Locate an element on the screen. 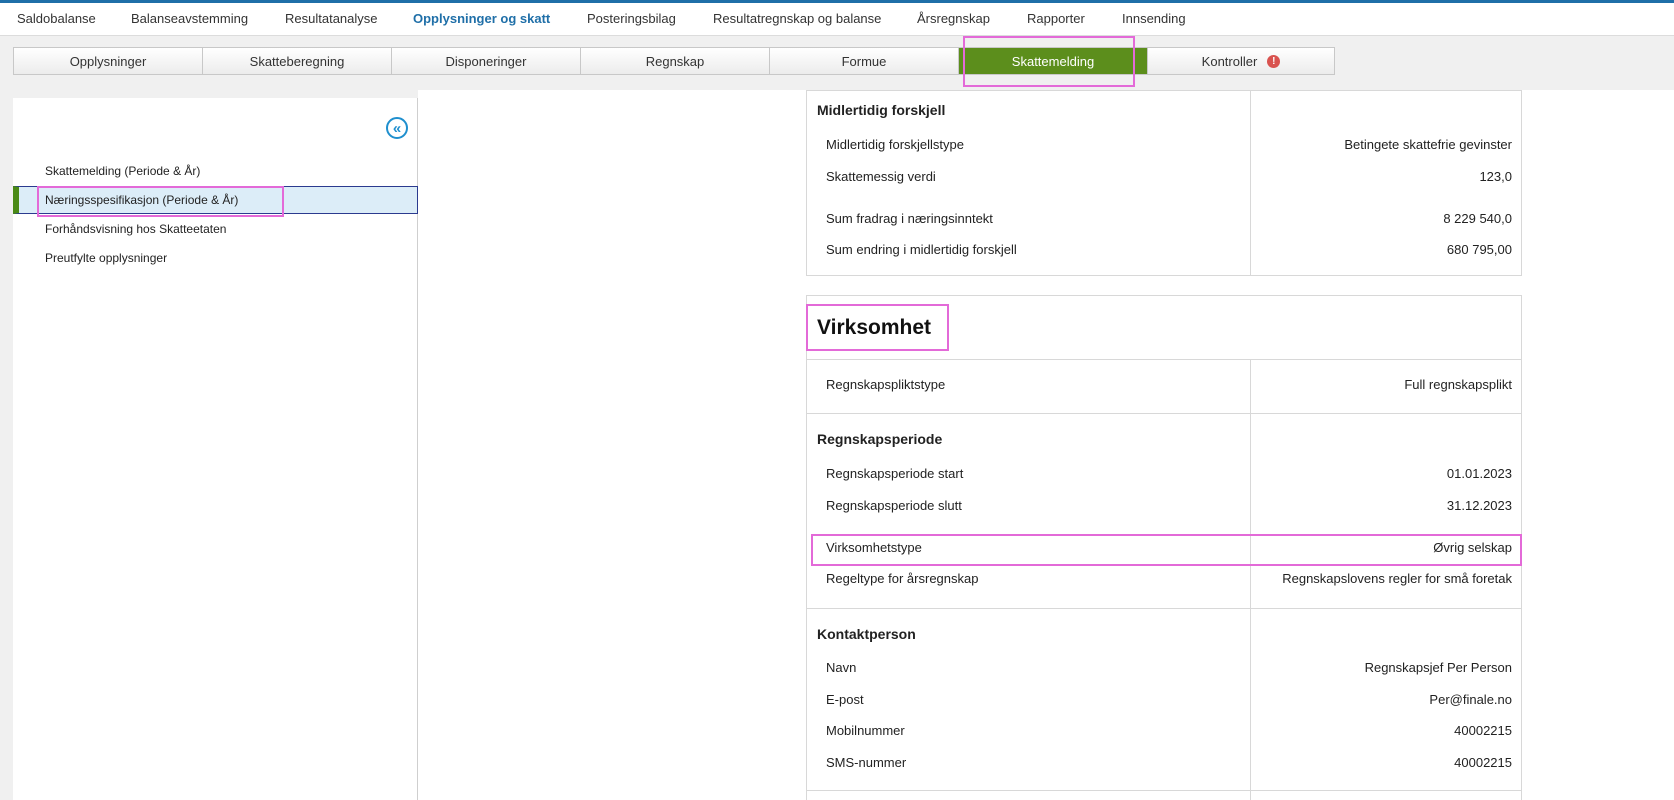 The width and height of the screenshot is (1674, 800). row-label: Sum fradrag i næringsinntekt is located at coordinates (909, 218).